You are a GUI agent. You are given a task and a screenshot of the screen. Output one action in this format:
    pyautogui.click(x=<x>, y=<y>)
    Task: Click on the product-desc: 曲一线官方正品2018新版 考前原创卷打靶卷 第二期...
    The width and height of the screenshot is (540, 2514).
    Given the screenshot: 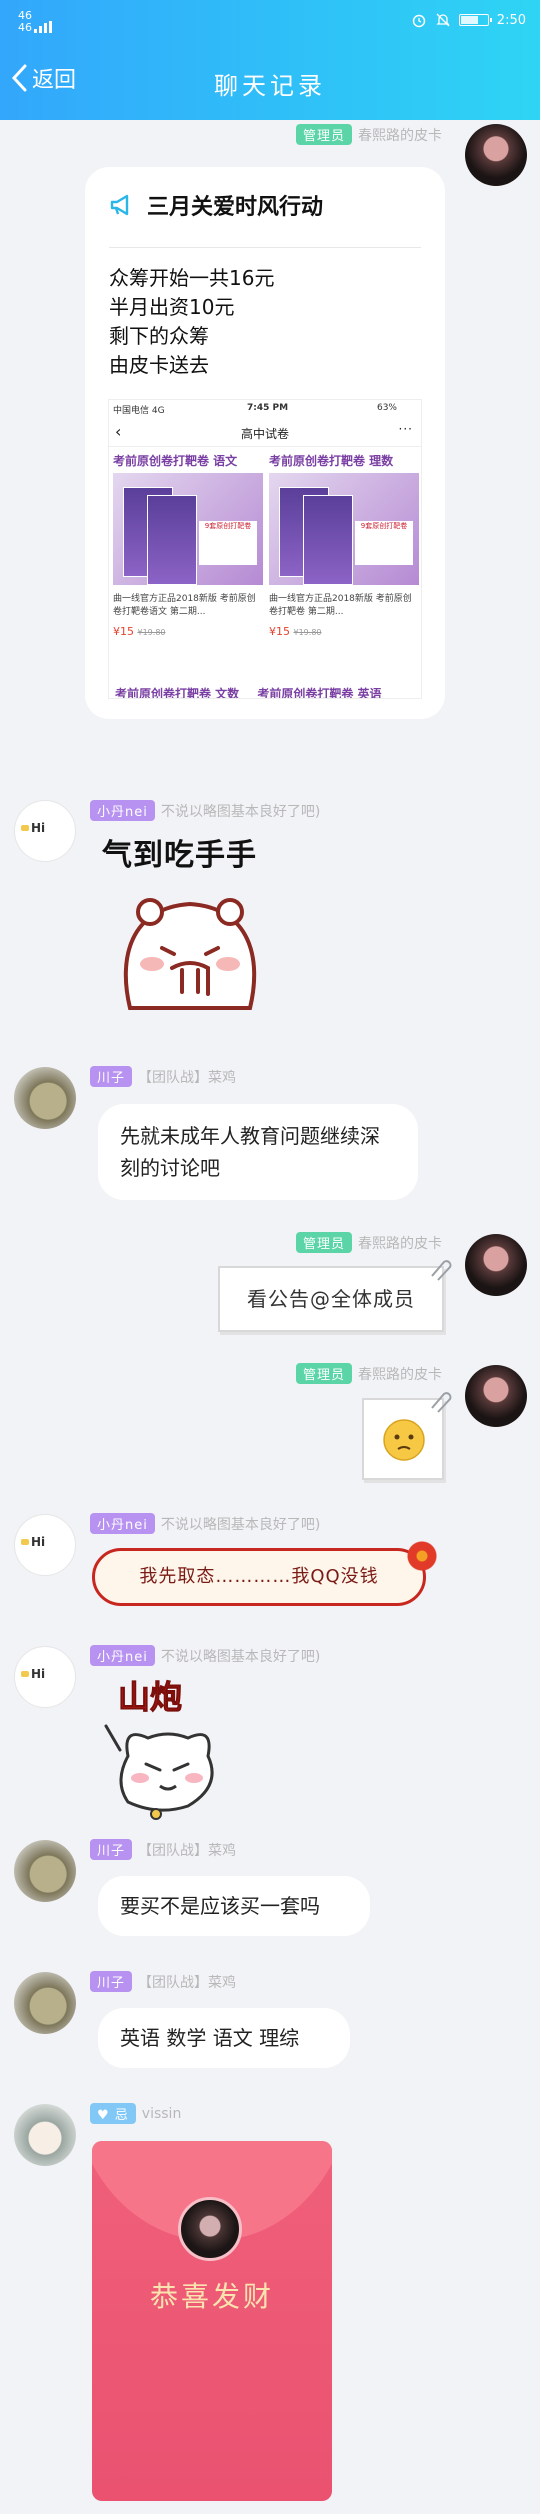 What is the action you would take?
    pyautogui.click(x=340, y=605)
    